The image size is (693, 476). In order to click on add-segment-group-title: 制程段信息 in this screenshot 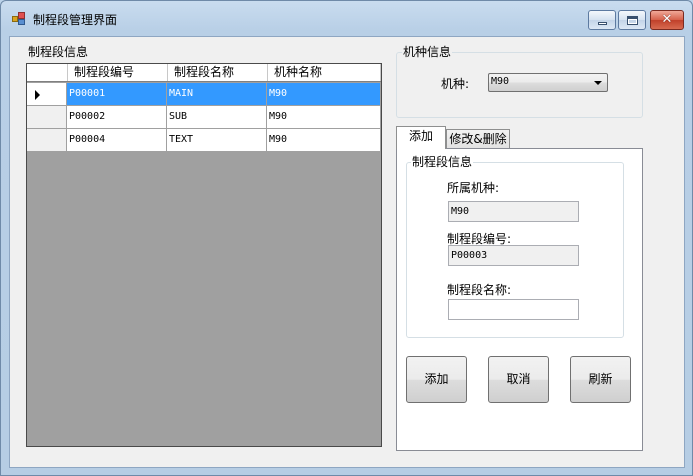, I will do `click(442, 161)`.